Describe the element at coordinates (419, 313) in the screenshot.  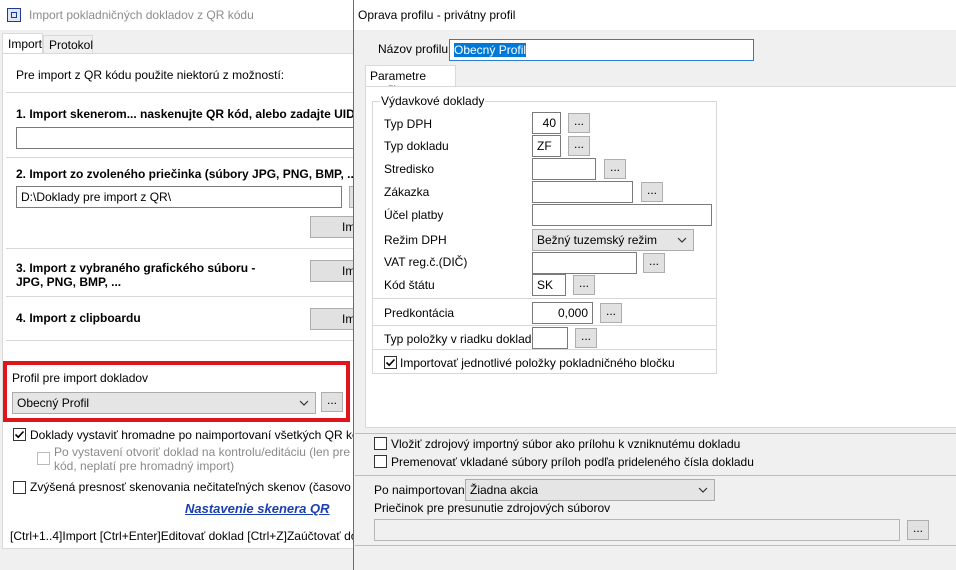
I see `predkontacia-label: Predkontácia` at that location.